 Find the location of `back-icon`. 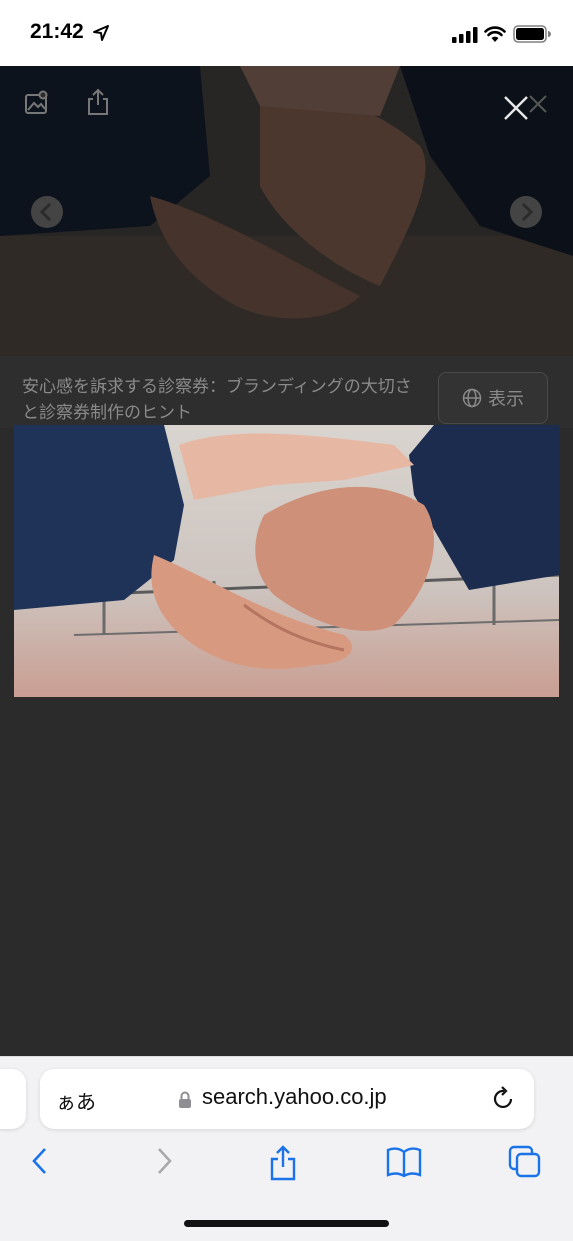

back-icon is located at coordinates (40, 1161).